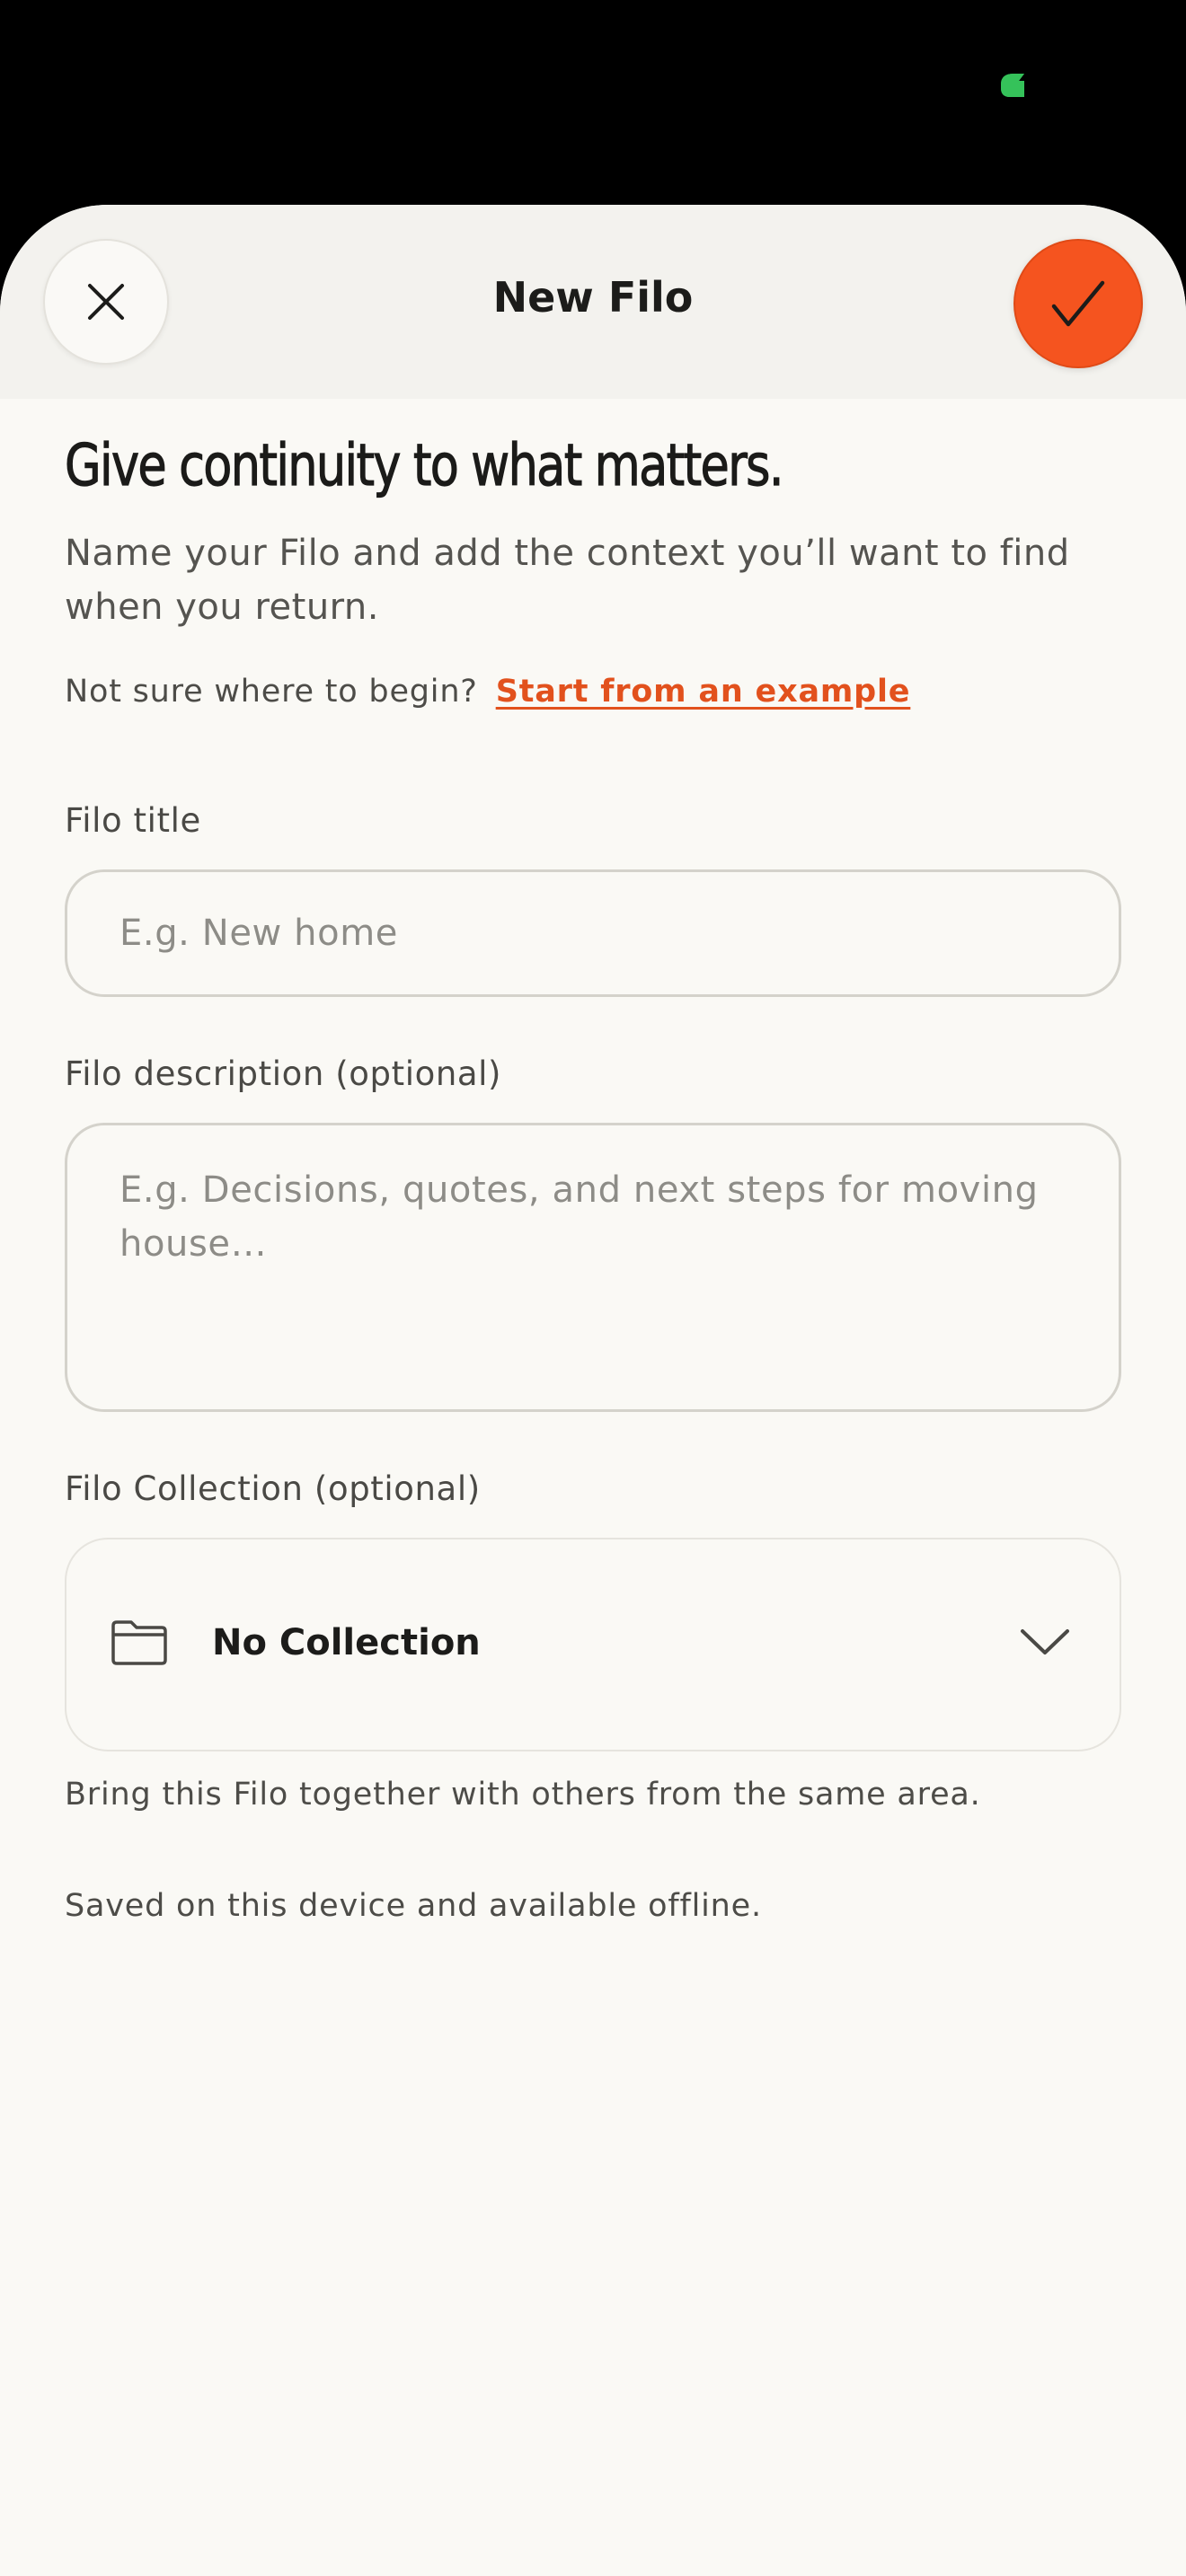 The image size is (1186, 2576). I want to click on page-title: New Filo, so click(593, 297).